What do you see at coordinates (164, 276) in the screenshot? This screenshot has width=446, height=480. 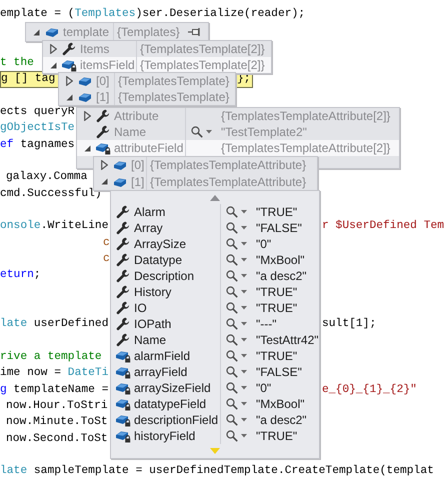 I see `datatip-name: Description` at bounding box center [164, 276].